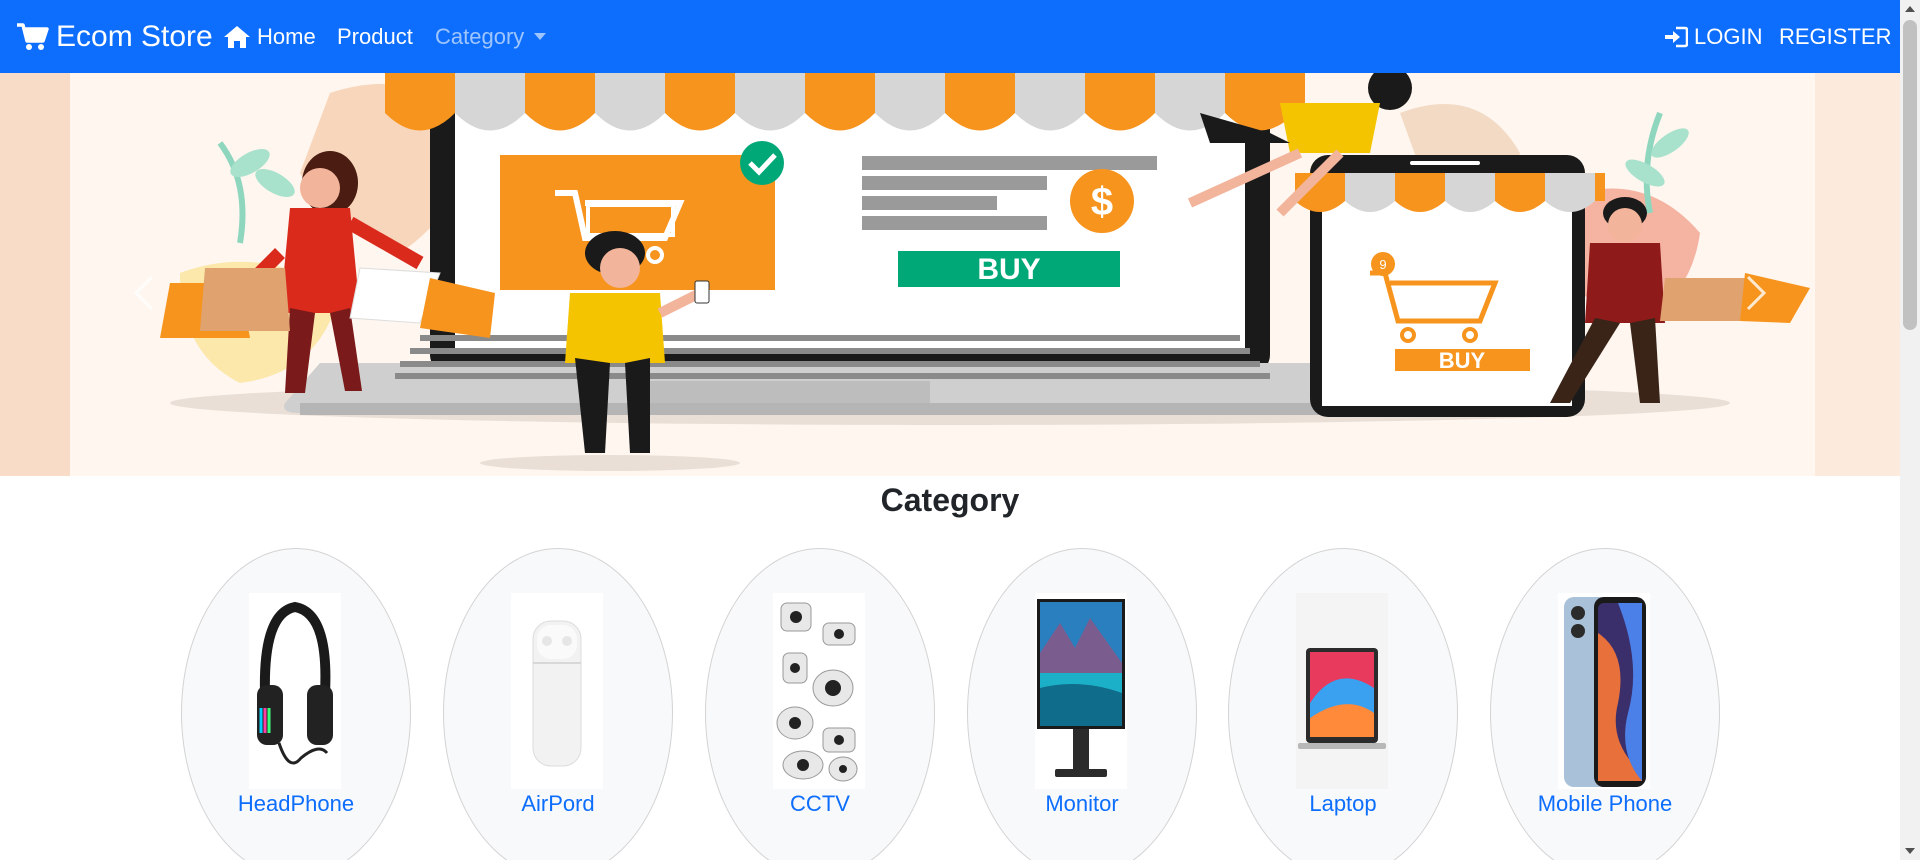 Image resolution: width=1920 pixels, height=860 pixels. What do you see at coordinates (557, 691) in the screenshot?
I see `airpods-image` at bounding box center [557, 691].